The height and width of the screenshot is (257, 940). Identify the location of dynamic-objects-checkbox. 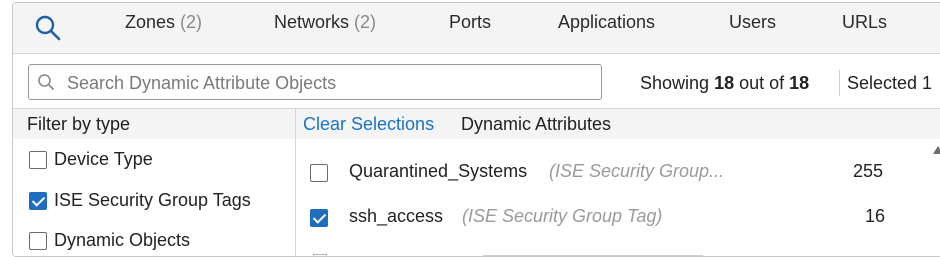
(38, 241).